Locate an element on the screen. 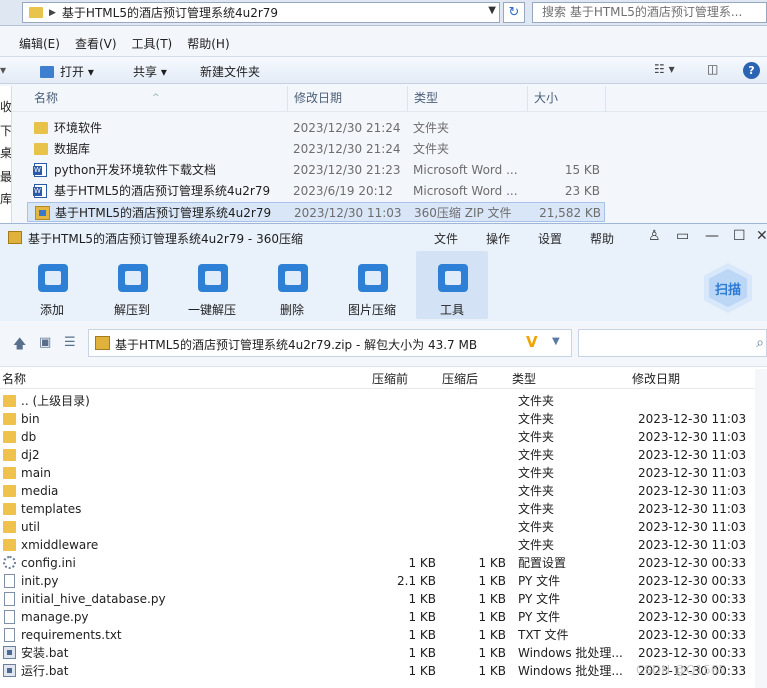  add-button: 添加 is located at coordinates (52, 285).